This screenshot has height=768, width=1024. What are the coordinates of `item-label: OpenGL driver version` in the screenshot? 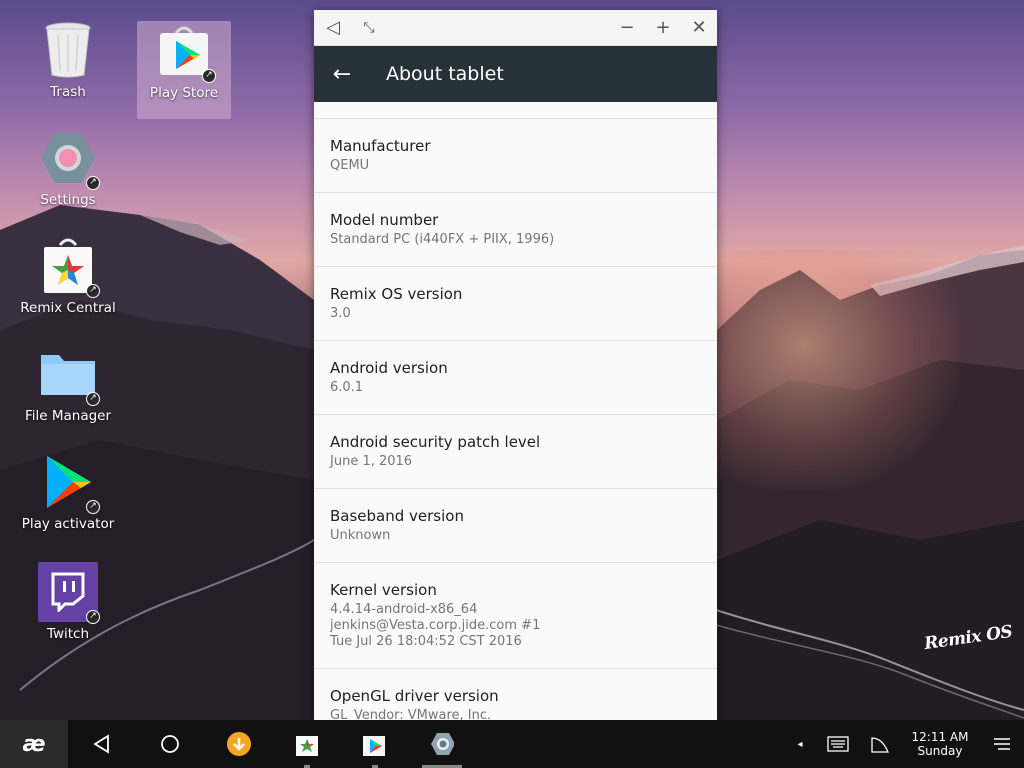 It's located at (414, 696).